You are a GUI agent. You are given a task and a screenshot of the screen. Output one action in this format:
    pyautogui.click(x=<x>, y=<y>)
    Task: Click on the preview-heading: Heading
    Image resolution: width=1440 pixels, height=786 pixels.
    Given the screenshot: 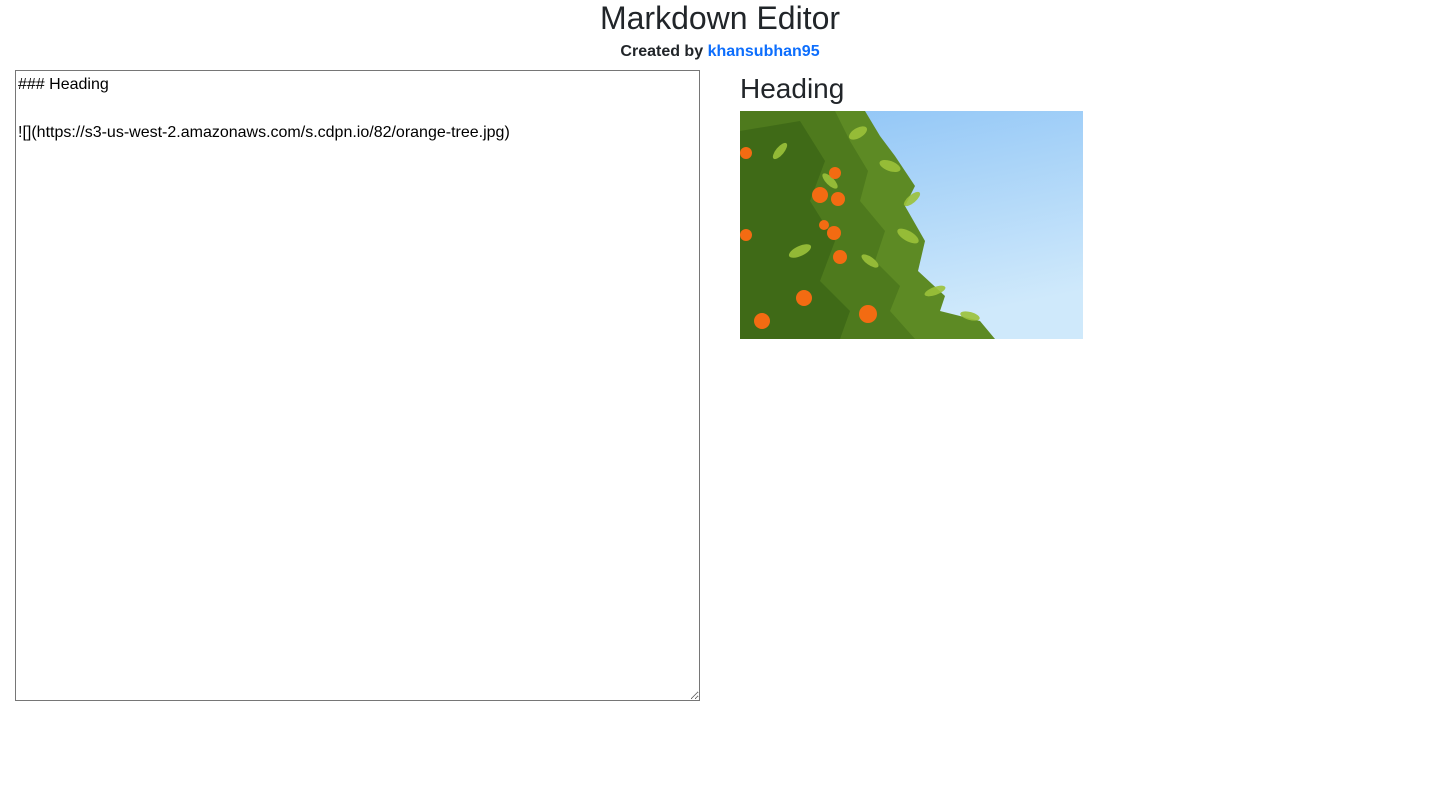 What is the action you would take?
    pyautogui.click(x=792, y=88)
    